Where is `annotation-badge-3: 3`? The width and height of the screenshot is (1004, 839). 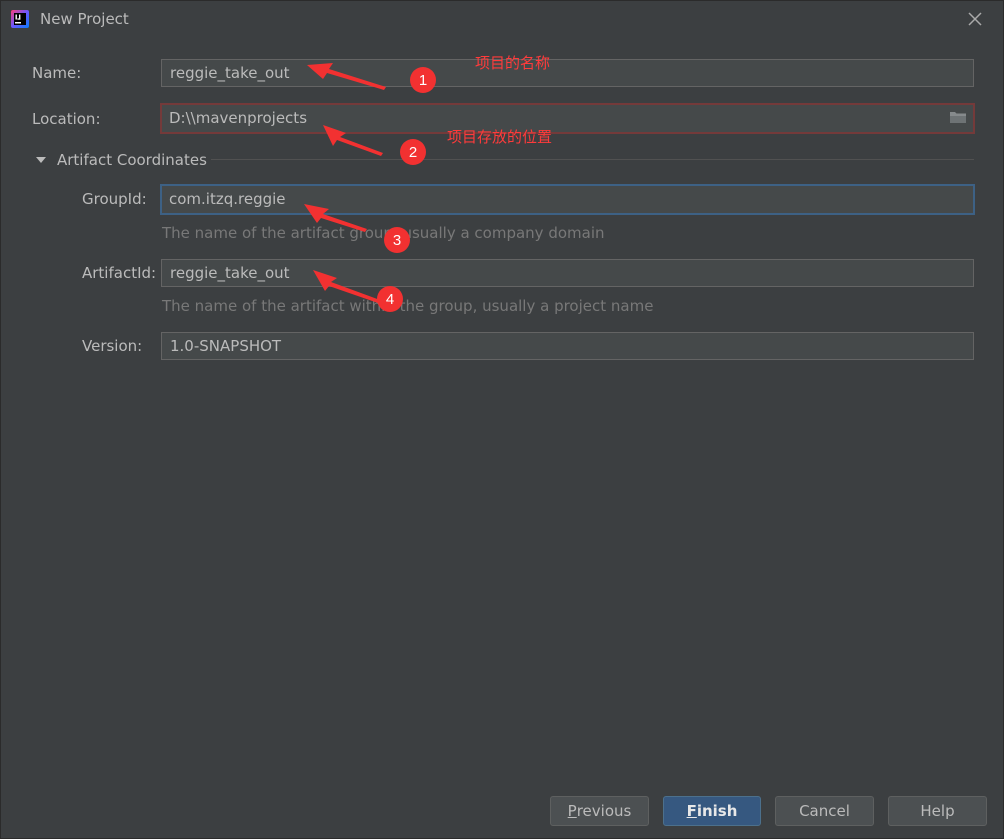 annotation-badge-3: 3 is located at coordinates (397, 240).